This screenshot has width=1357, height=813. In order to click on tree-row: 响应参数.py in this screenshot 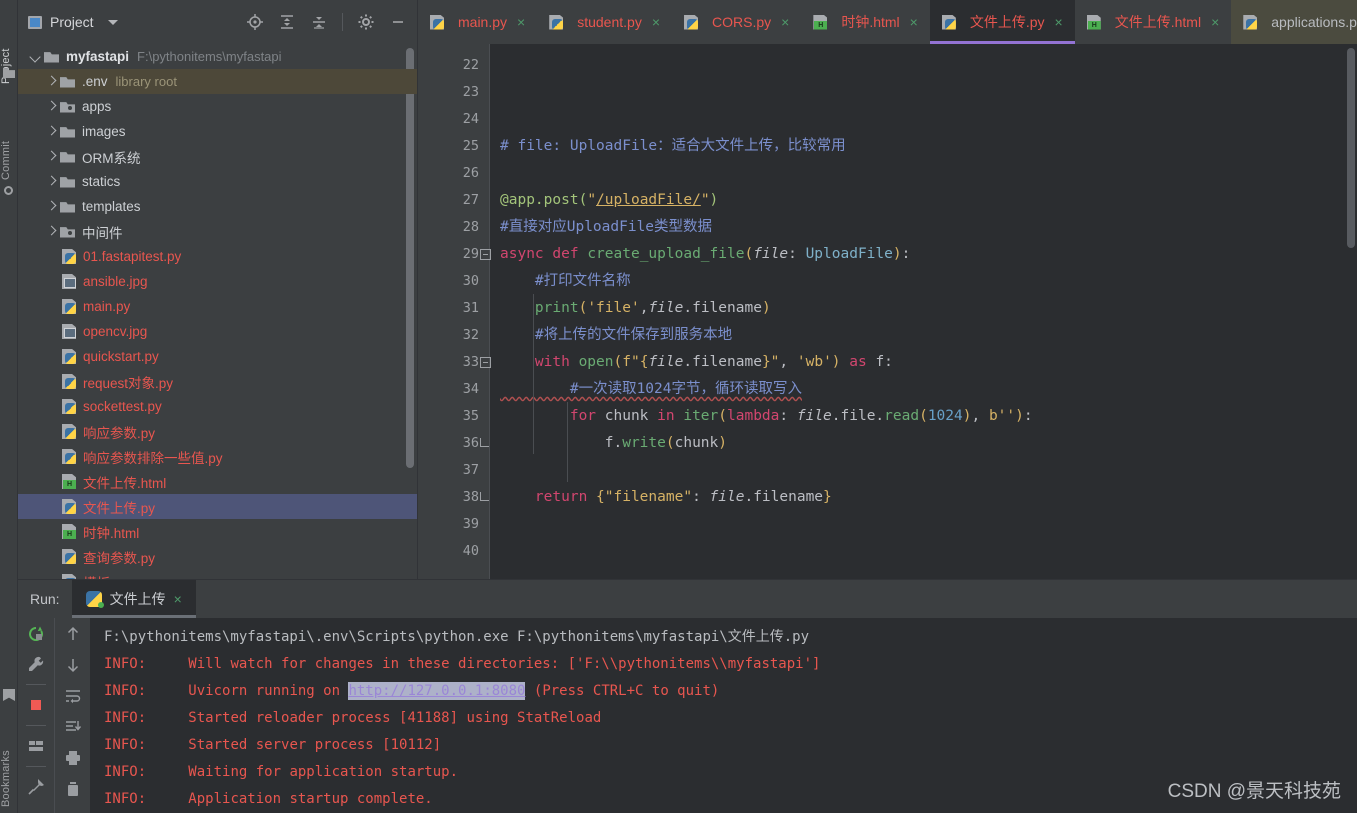, I will do `click(217, 431)`.